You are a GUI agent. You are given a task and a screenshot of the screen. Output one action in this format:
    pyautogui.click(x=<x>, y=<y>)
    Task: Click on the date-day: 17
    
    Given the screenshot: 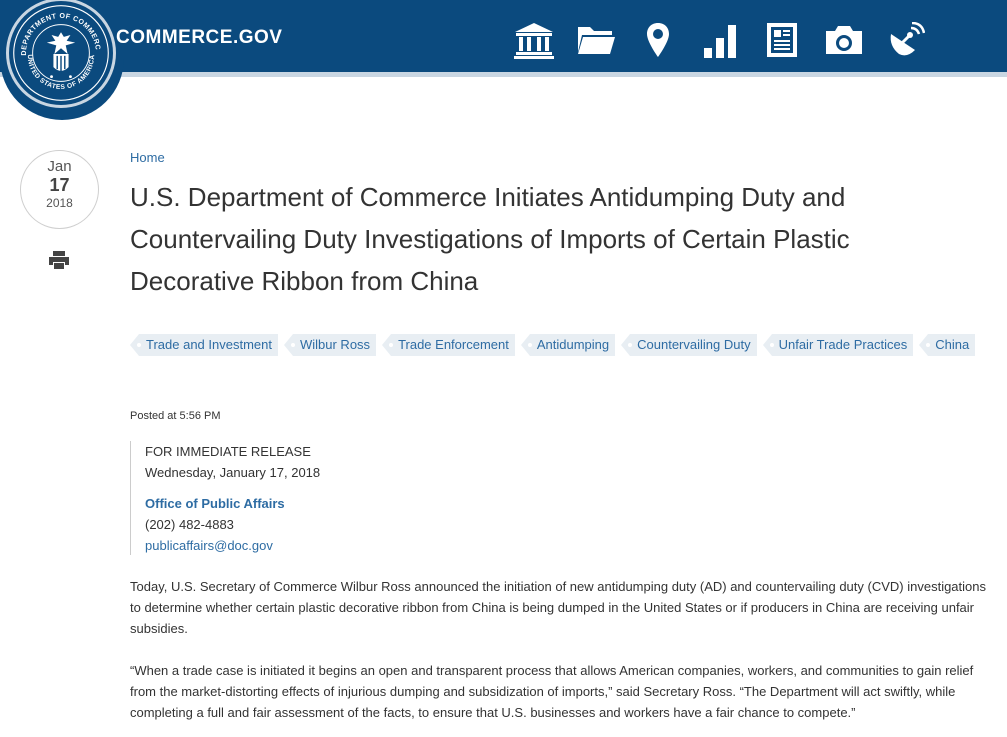 What is the action you would take?
    pyautogui.click(x=59, y=185)
    